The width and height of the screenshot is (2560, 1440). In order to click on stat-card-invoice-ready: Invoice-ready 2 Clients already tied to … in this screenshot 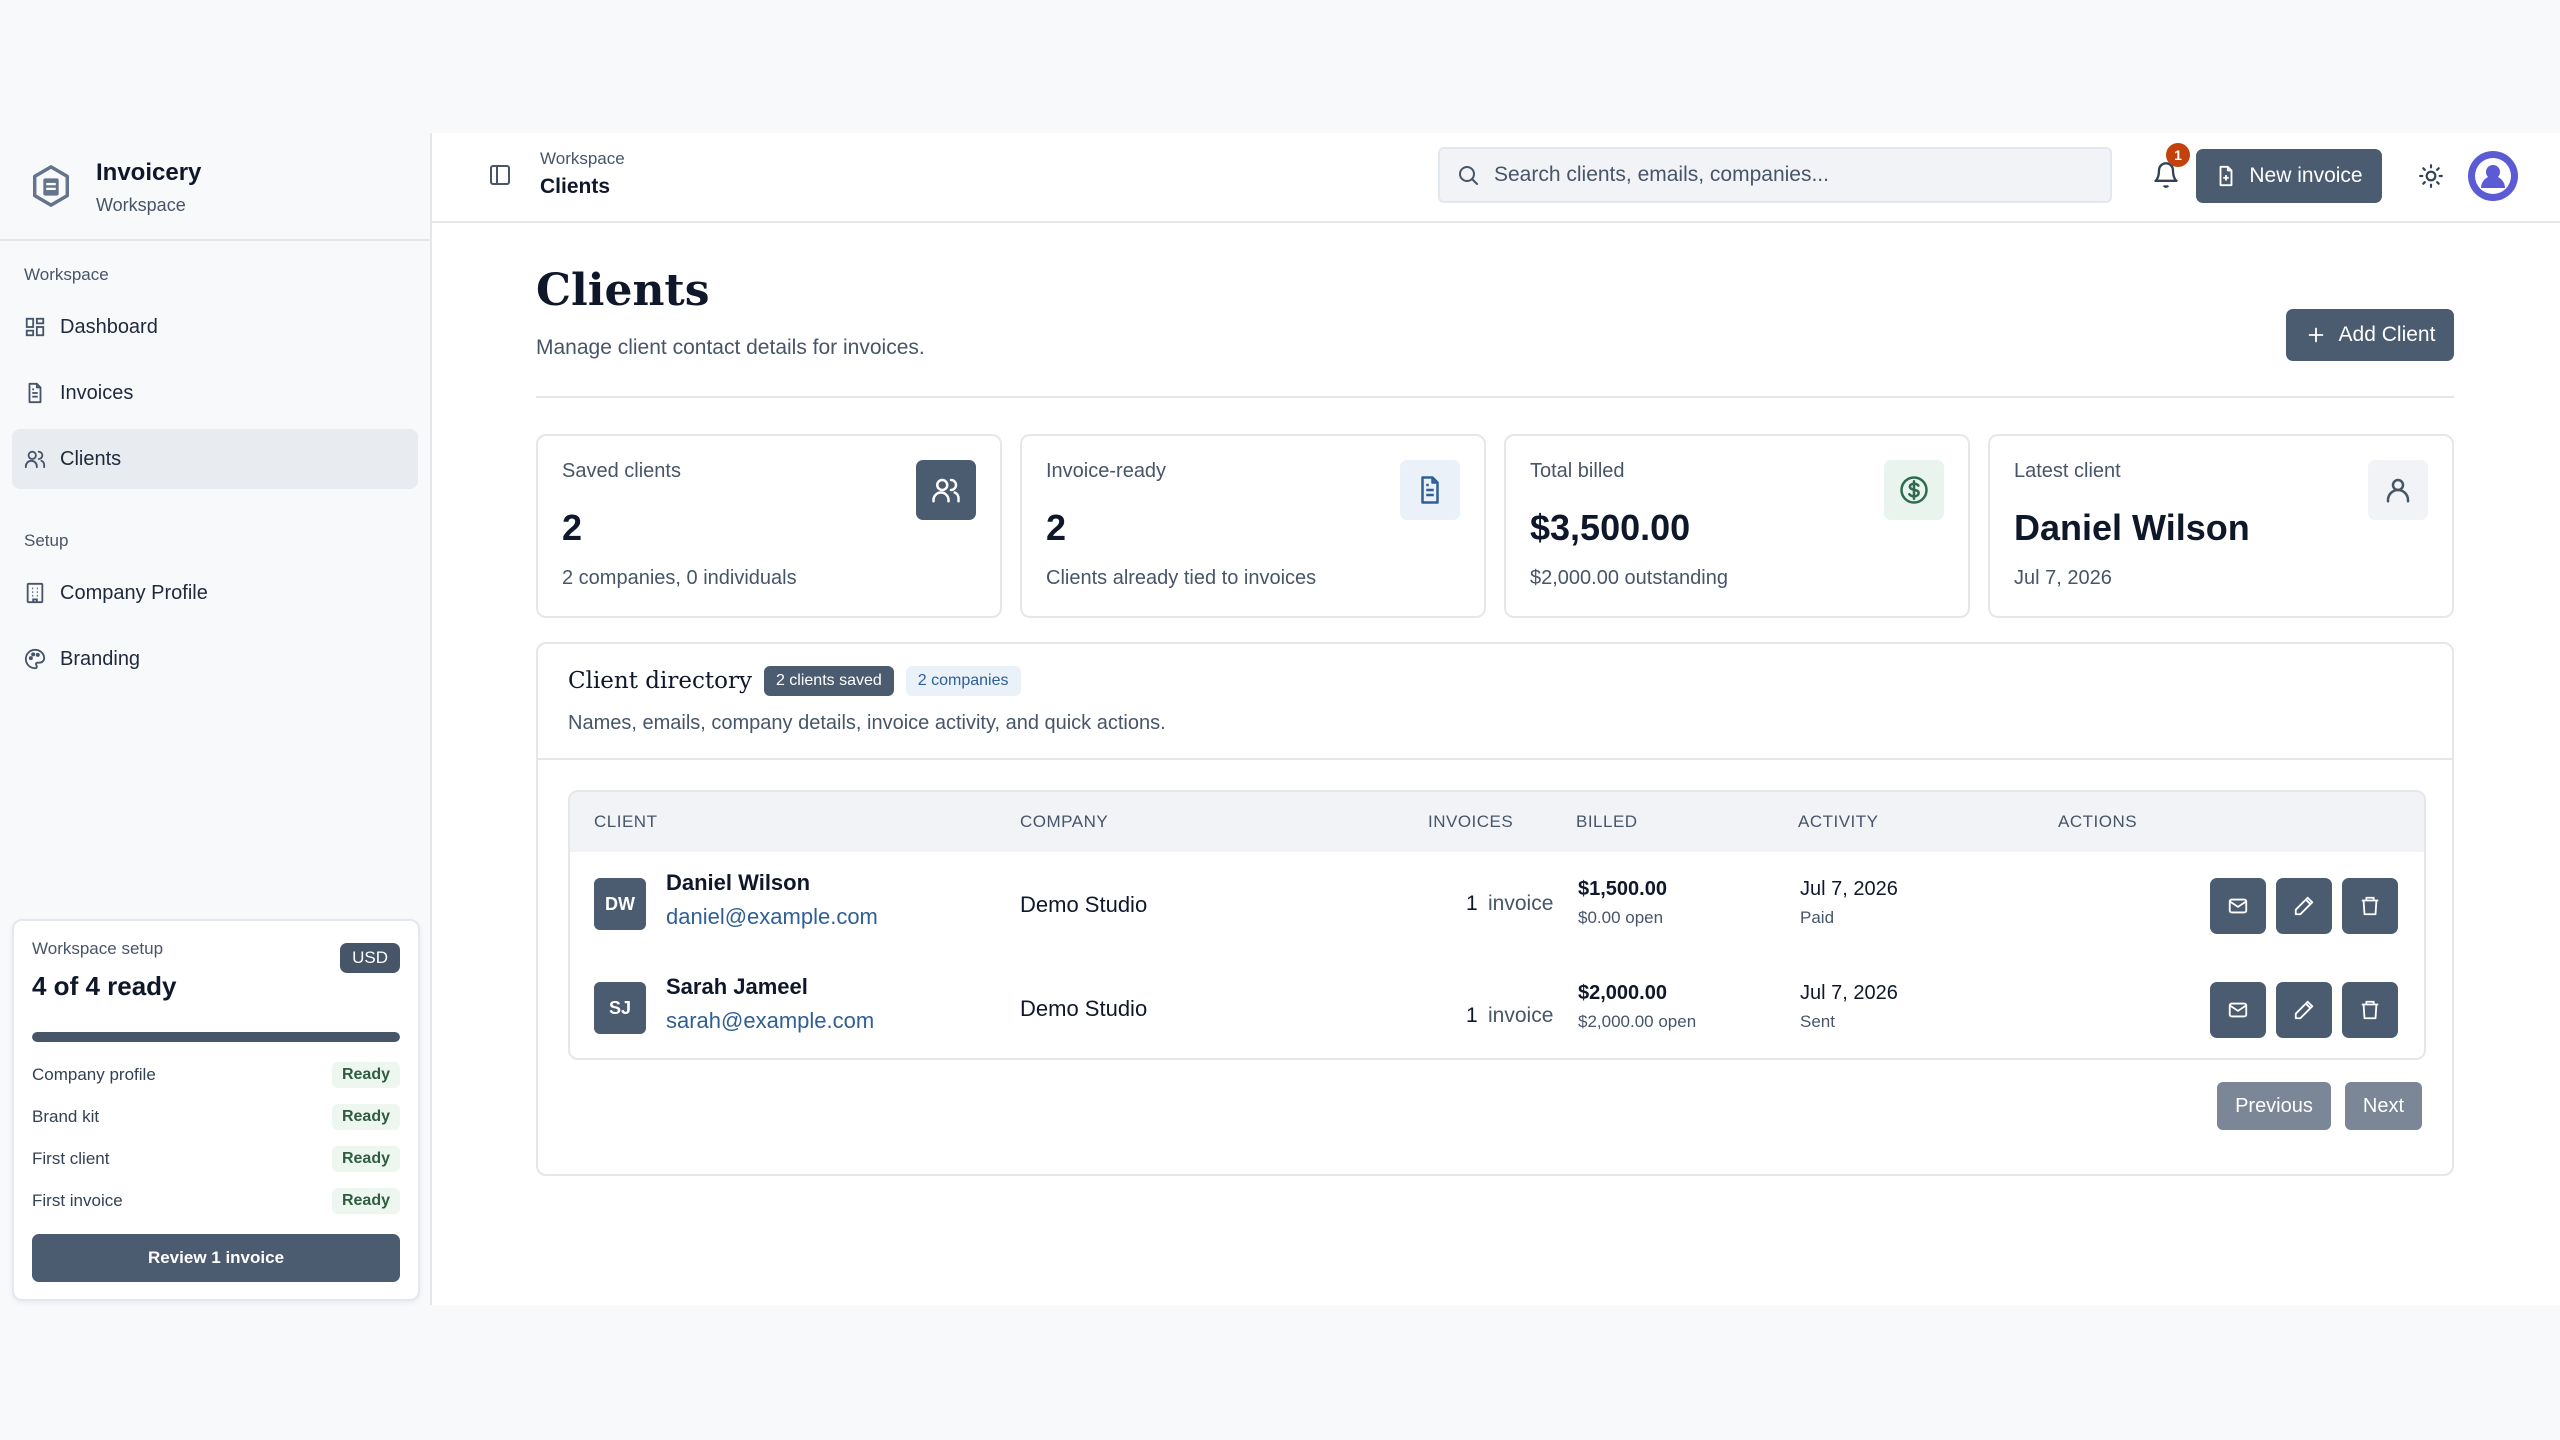, I will do `click(1253, 526)`.